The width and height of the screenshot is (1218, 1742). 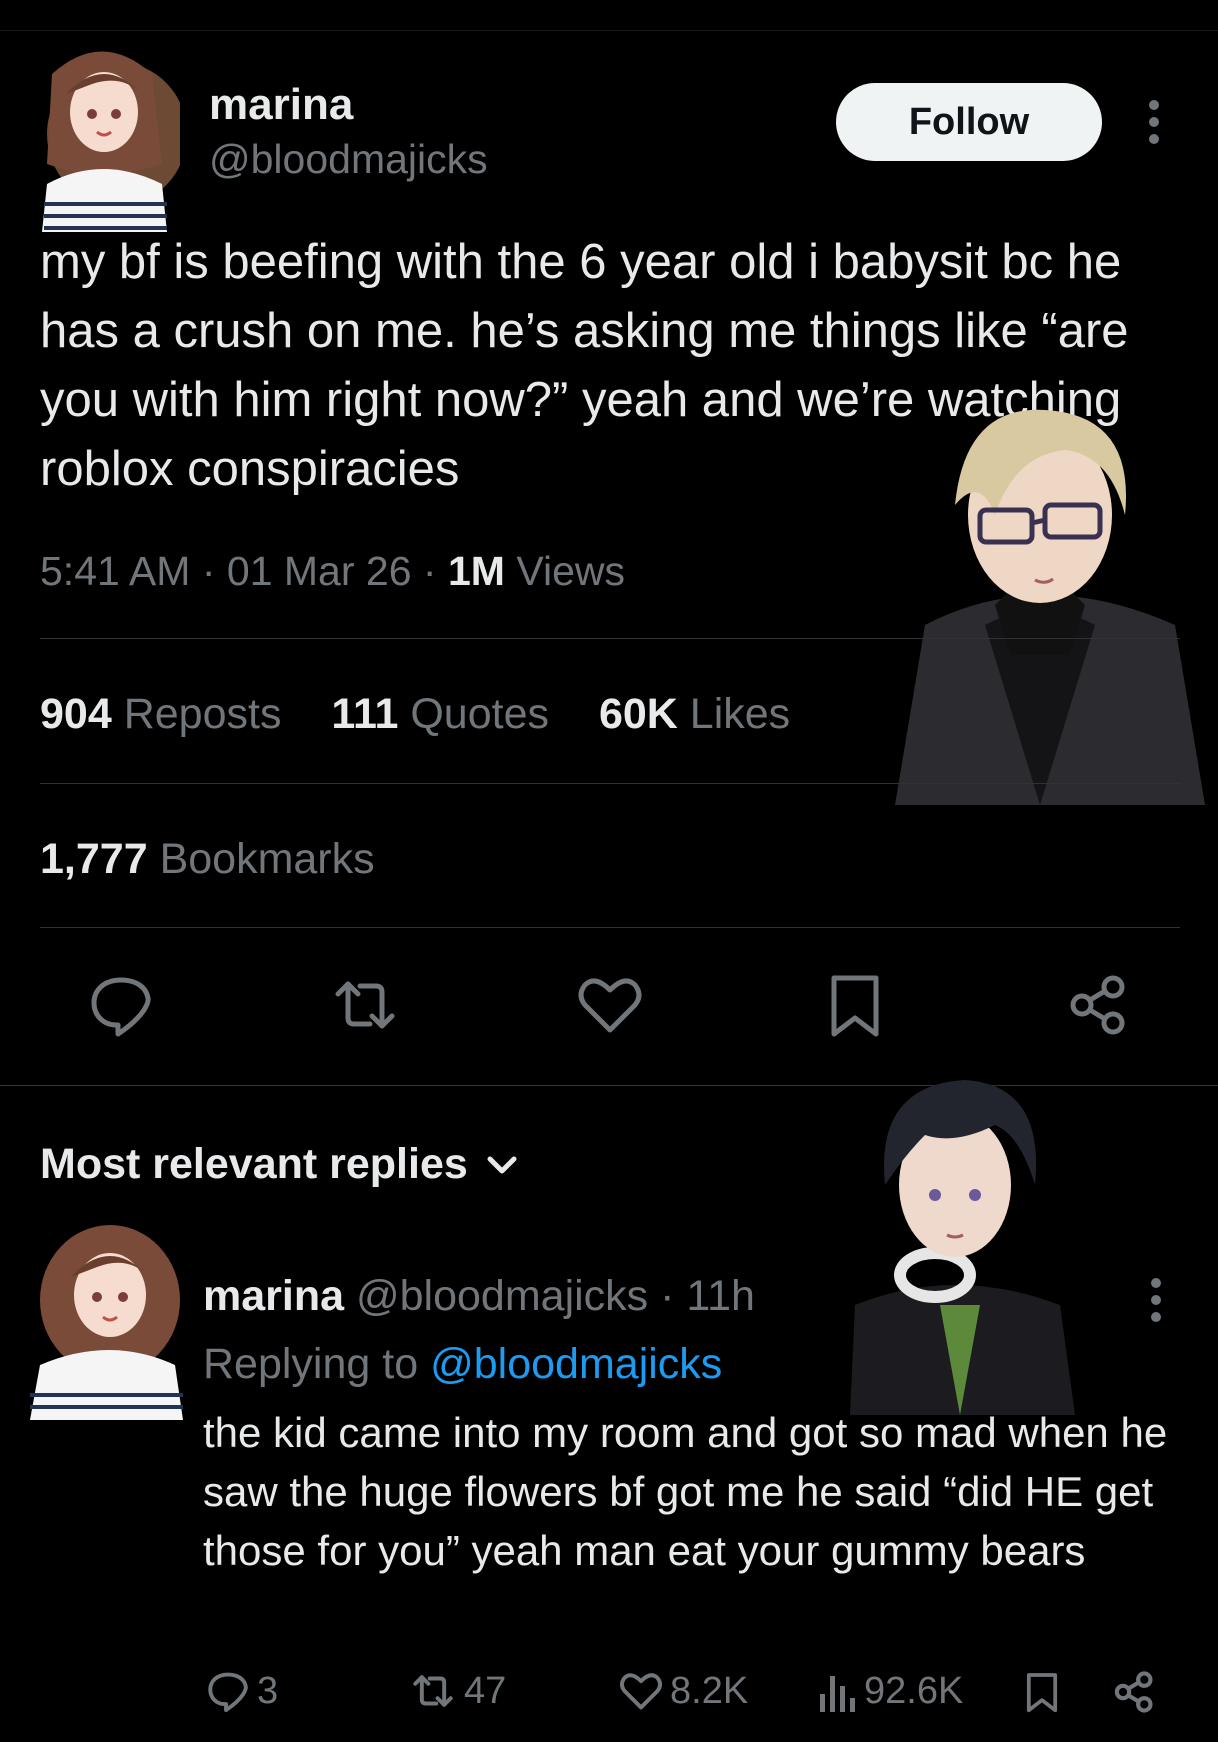 I want to click on author-name: marina, so click(x=281, y=105).